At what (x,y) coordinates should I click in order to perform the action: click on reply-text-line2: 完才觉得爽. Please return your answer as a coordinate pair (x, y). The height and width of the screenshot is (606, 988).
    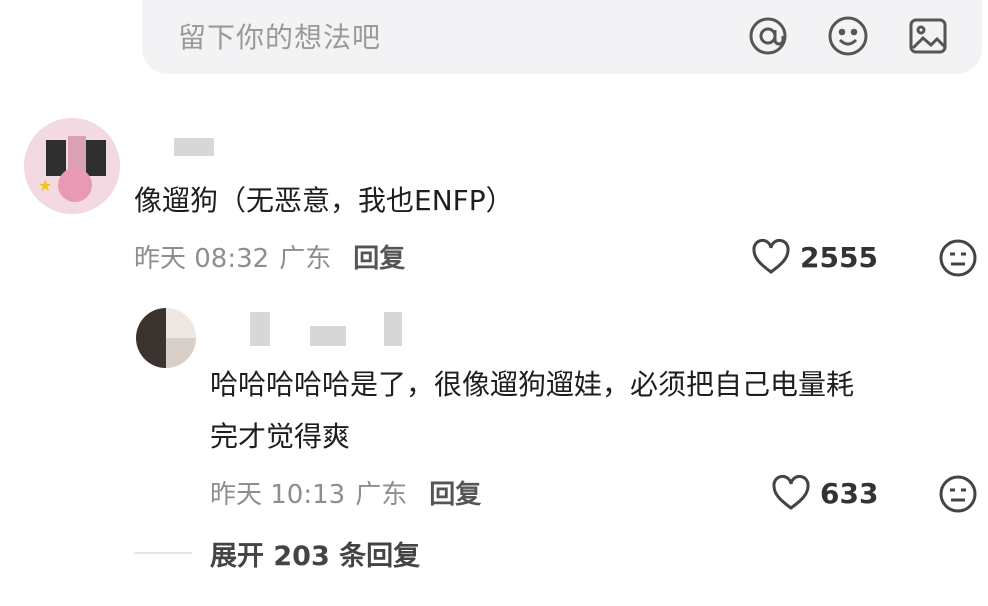
    Looking at the image, I should click on (280, 436).